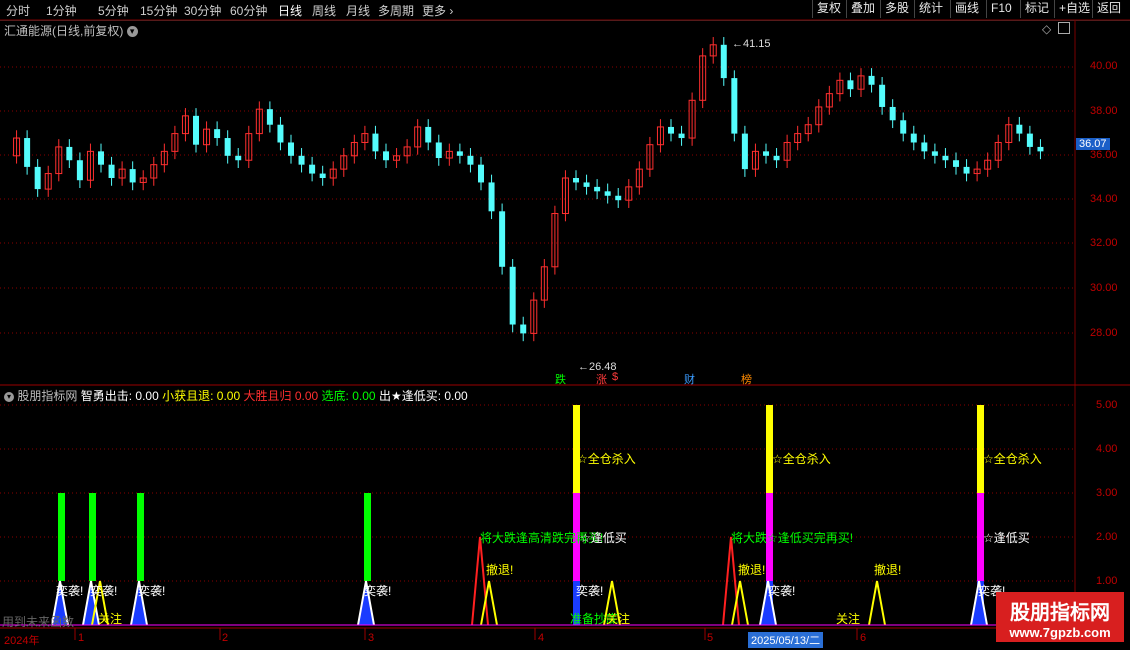  What do you see at coordinates (1107, 493) in the screenshot?
I see `y-tick: 3.00` at bounding box center [1107, 493].